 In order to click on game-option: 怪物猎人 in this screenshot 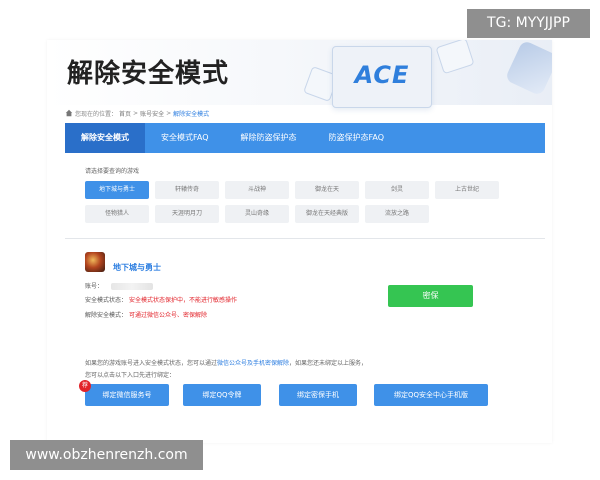, I will do `click(117, 214)`.